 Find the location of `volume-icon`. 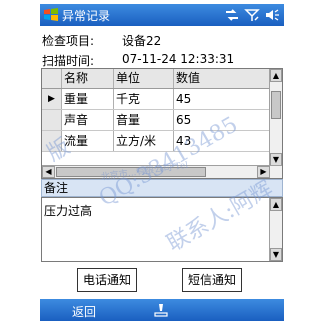

volume-icon is located at coordinates (272, 15).